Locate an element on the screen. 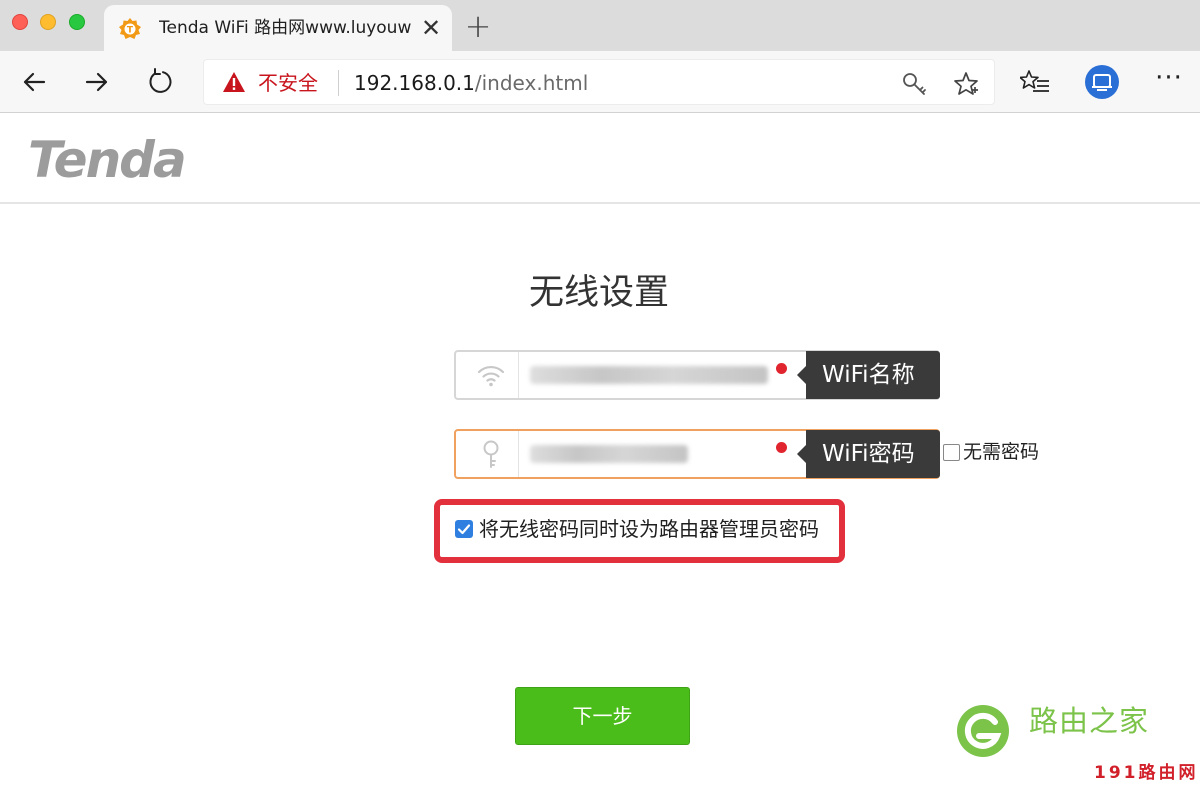 The width and height of the screenshot is (1200, 785). profile-avatar-icon is located at coordinates (1102, 82).